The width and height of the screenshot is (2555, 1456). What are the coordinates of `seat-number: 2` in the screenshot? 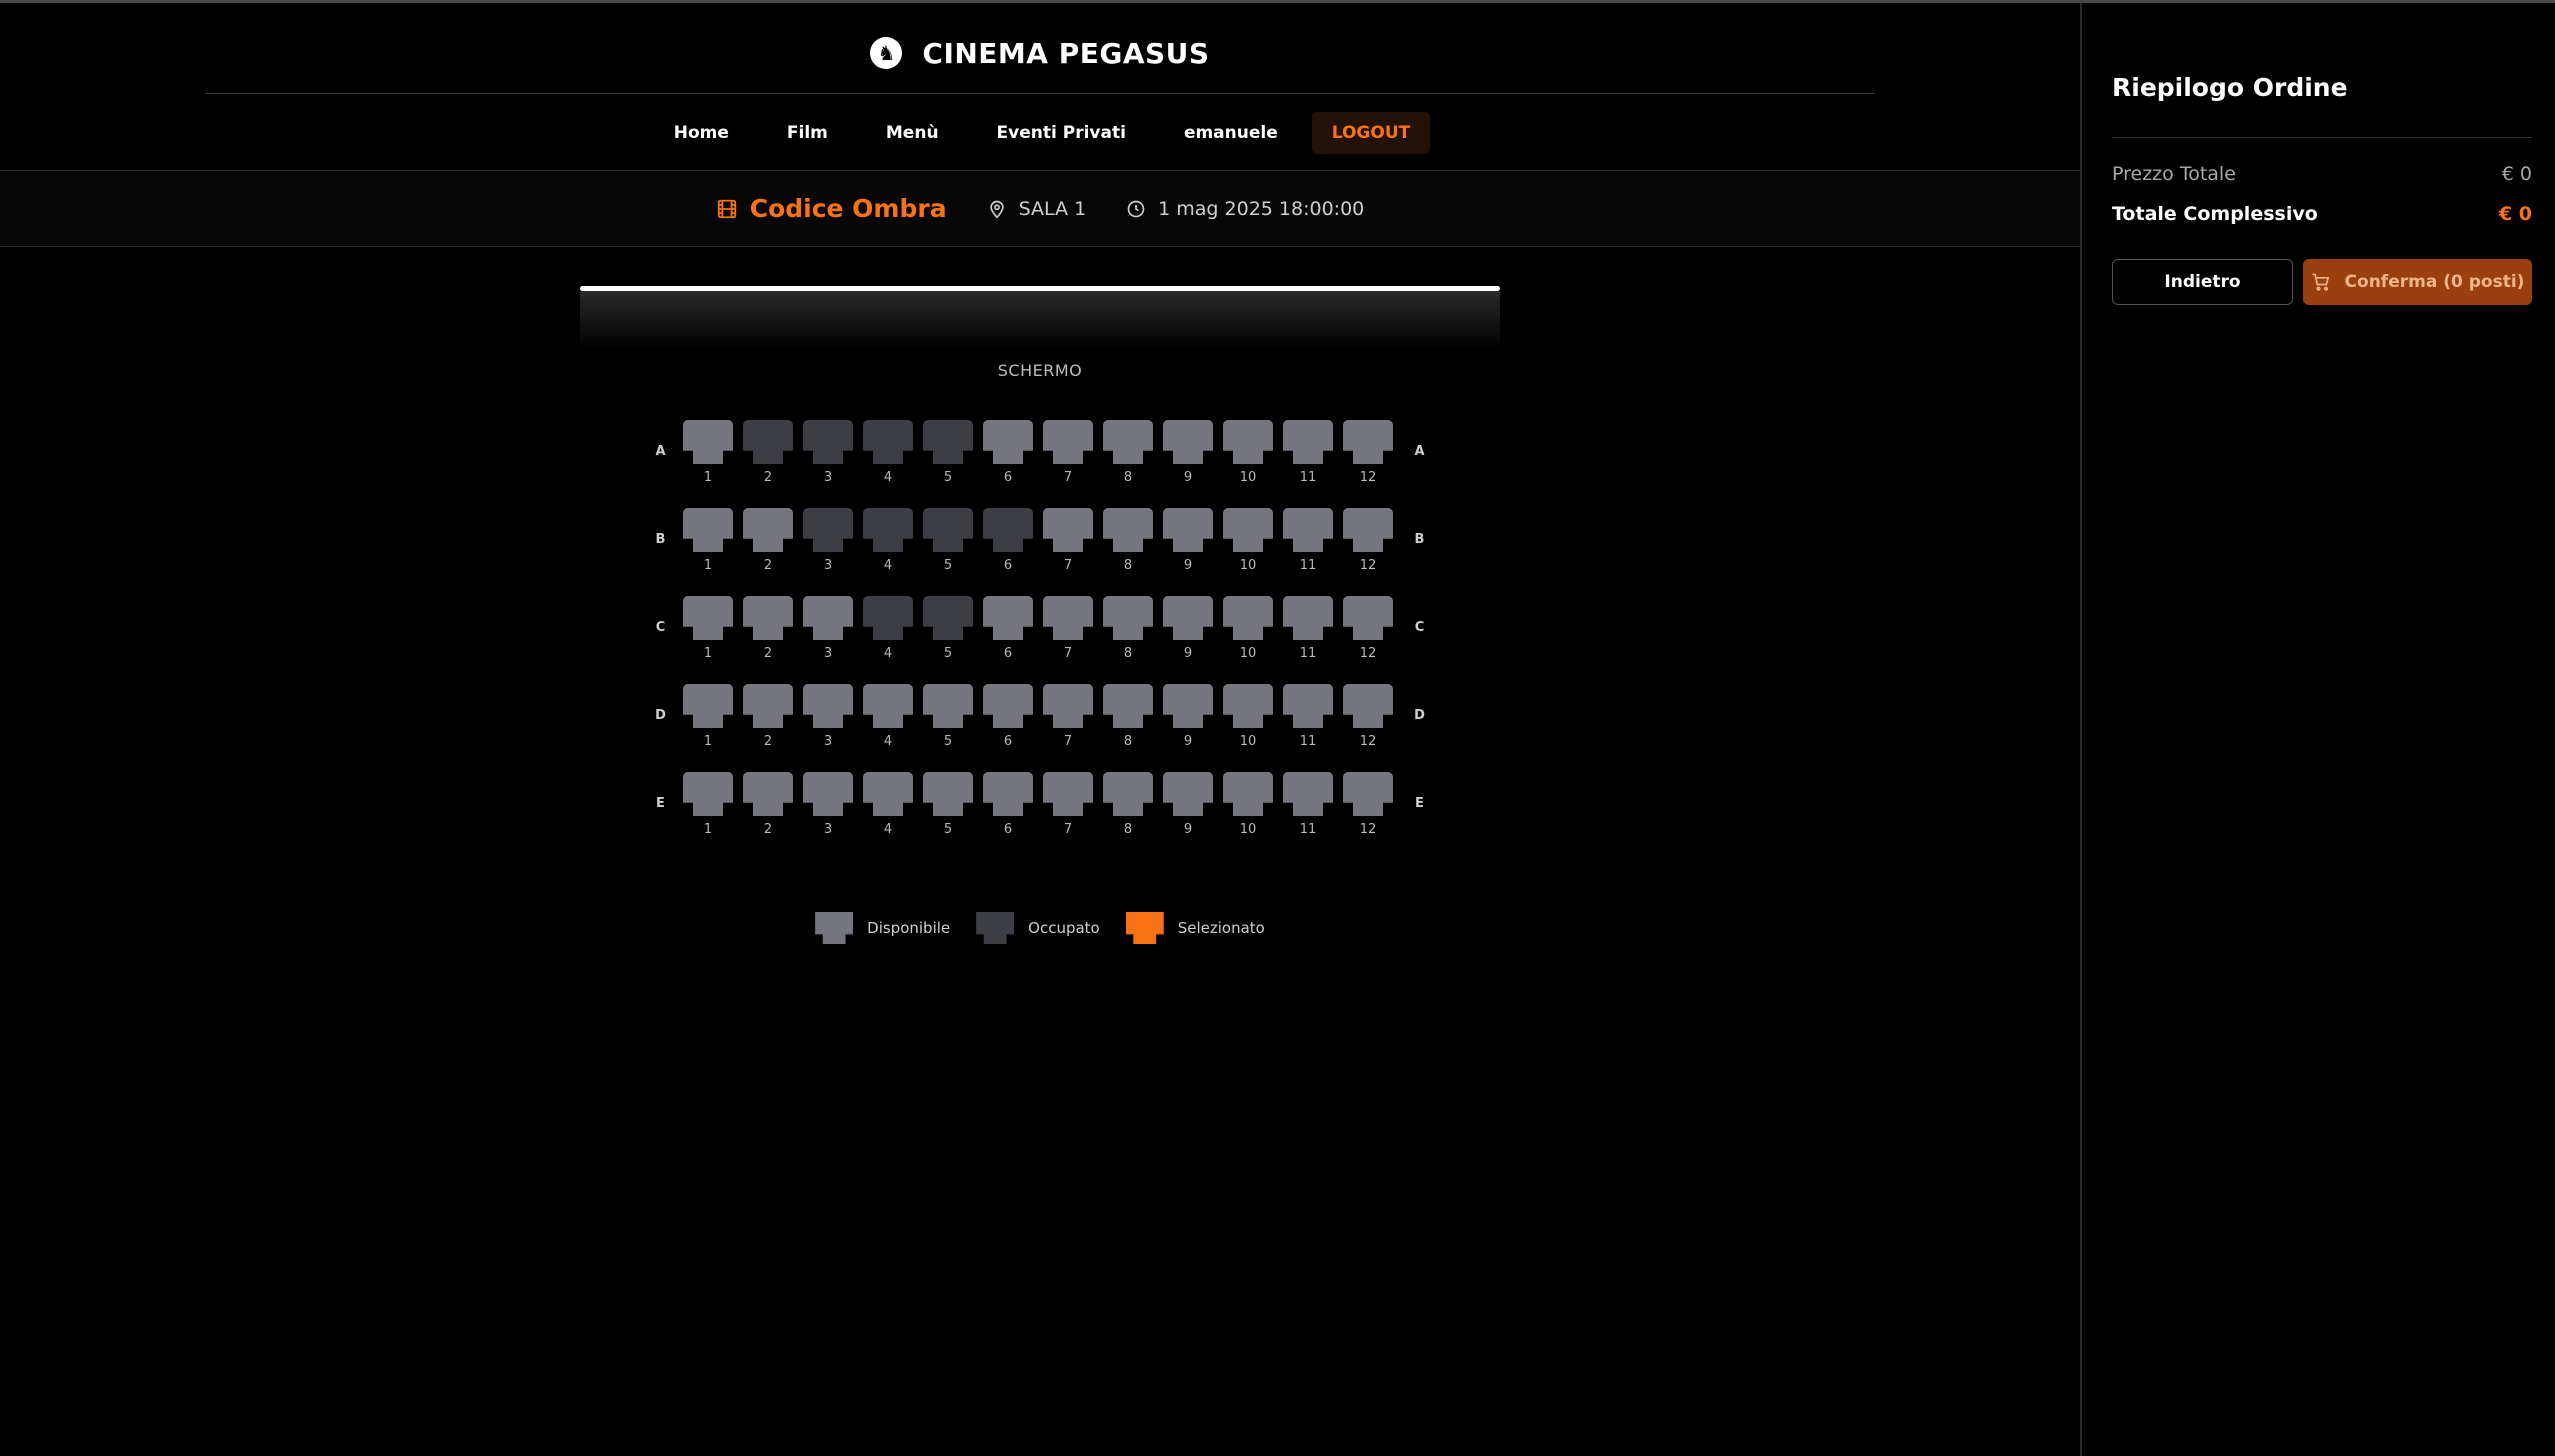 It's located at (768, 653).